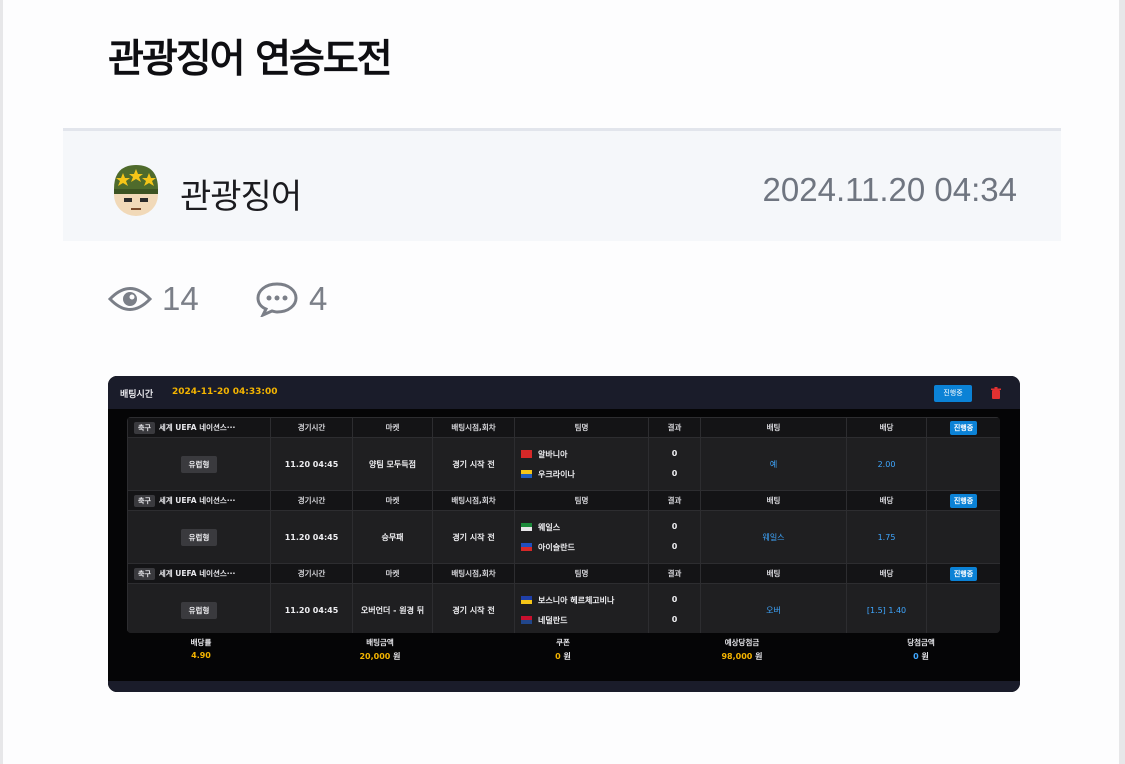  I want to click on comment-count: 4, so click(291, 299).